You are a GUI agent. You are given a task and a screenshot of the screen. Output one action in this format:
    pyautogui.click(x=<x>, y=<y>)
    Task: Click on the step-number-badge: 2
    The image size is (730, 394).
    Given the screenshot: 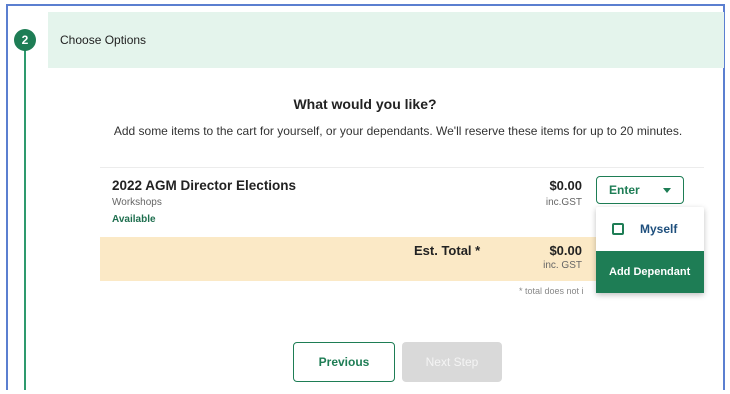 What is the action you would take?
    pyautogui.click(x=25, y=40)
    